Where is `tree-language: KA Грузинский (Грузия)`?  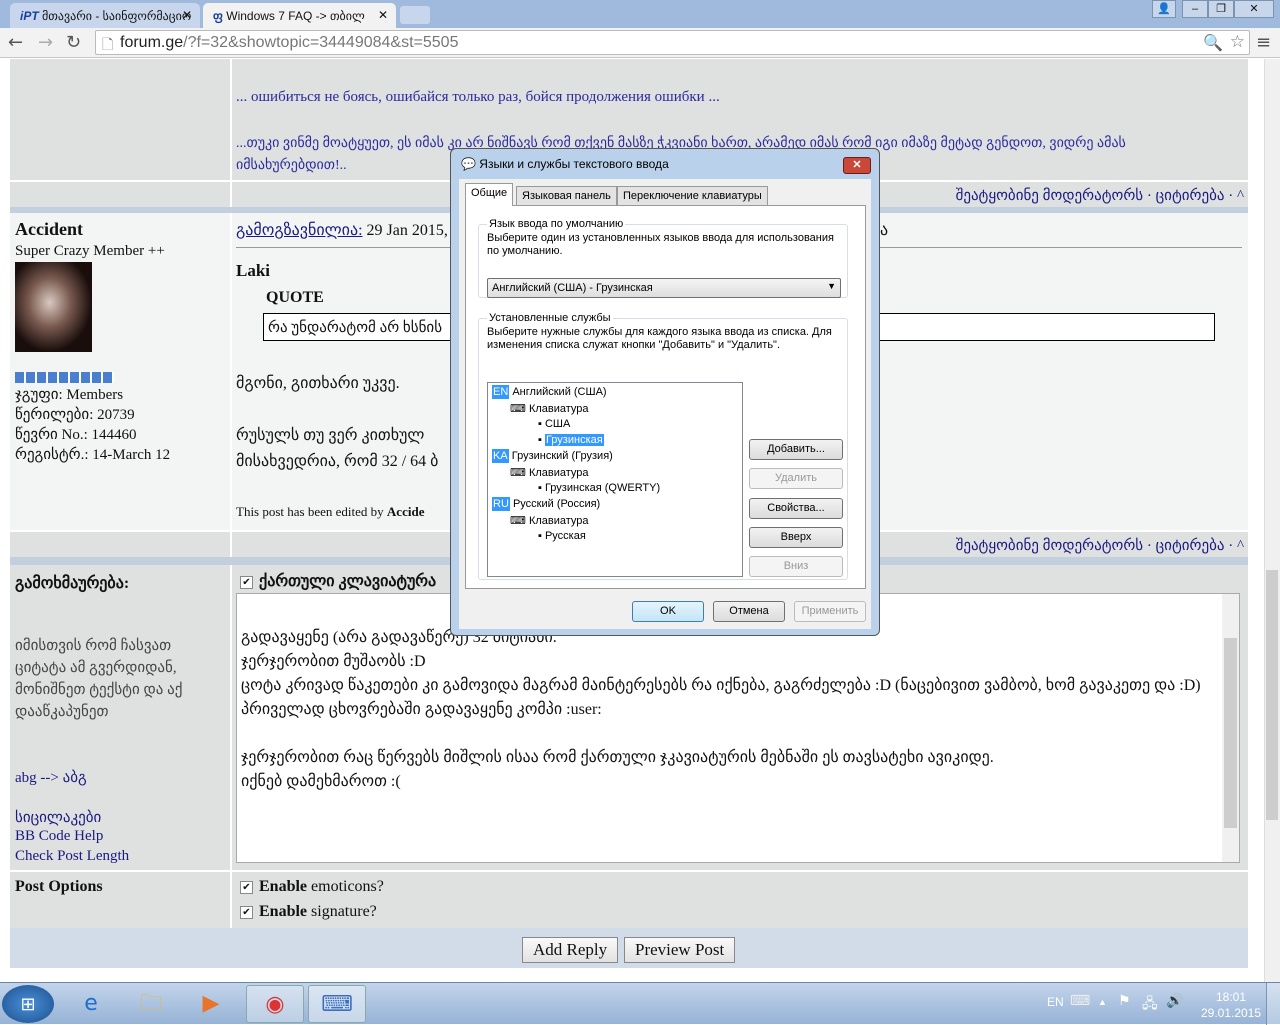
tree-language: KA Грузинский (Грузия) is located at coordinates (552, 456).